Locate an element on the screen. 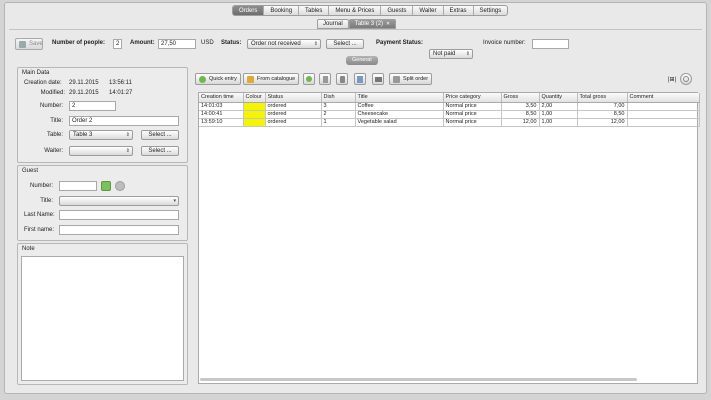 This screenshot has width=711, height=400. table-select-value: Table 3 is located at coordinates (83, 135).